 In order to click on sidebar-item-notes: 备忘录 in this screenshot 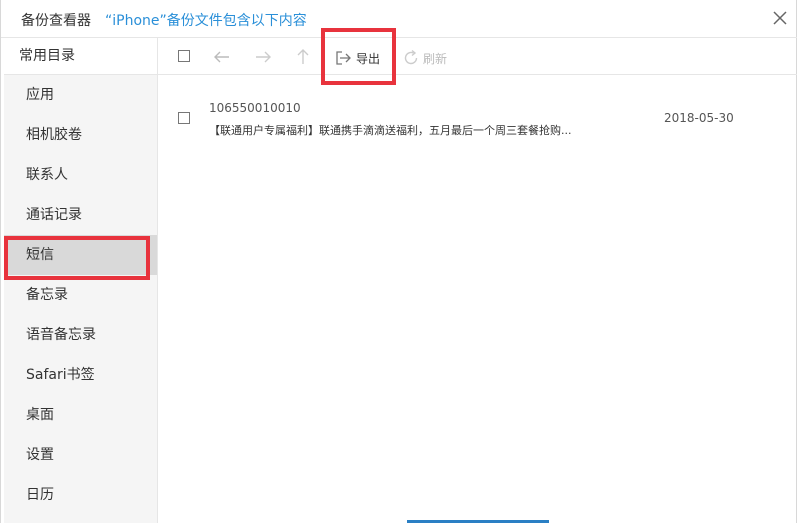, I will do `click(80, 295)`.